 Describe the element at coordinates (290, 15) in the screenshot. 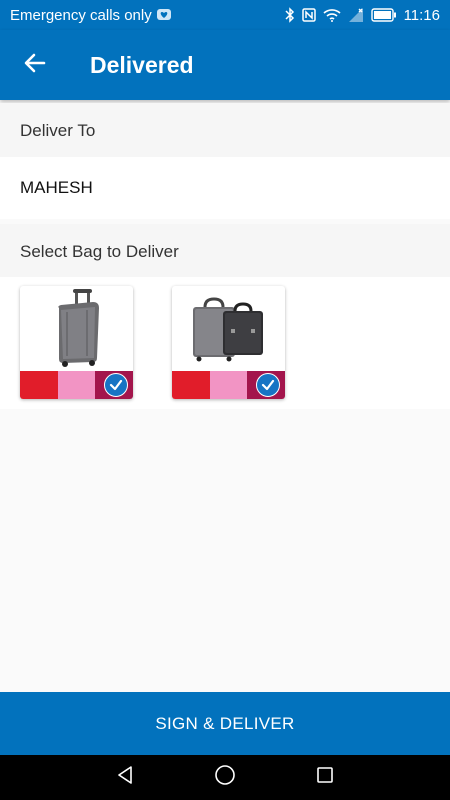

I see `bluetooth-icon` at that location.